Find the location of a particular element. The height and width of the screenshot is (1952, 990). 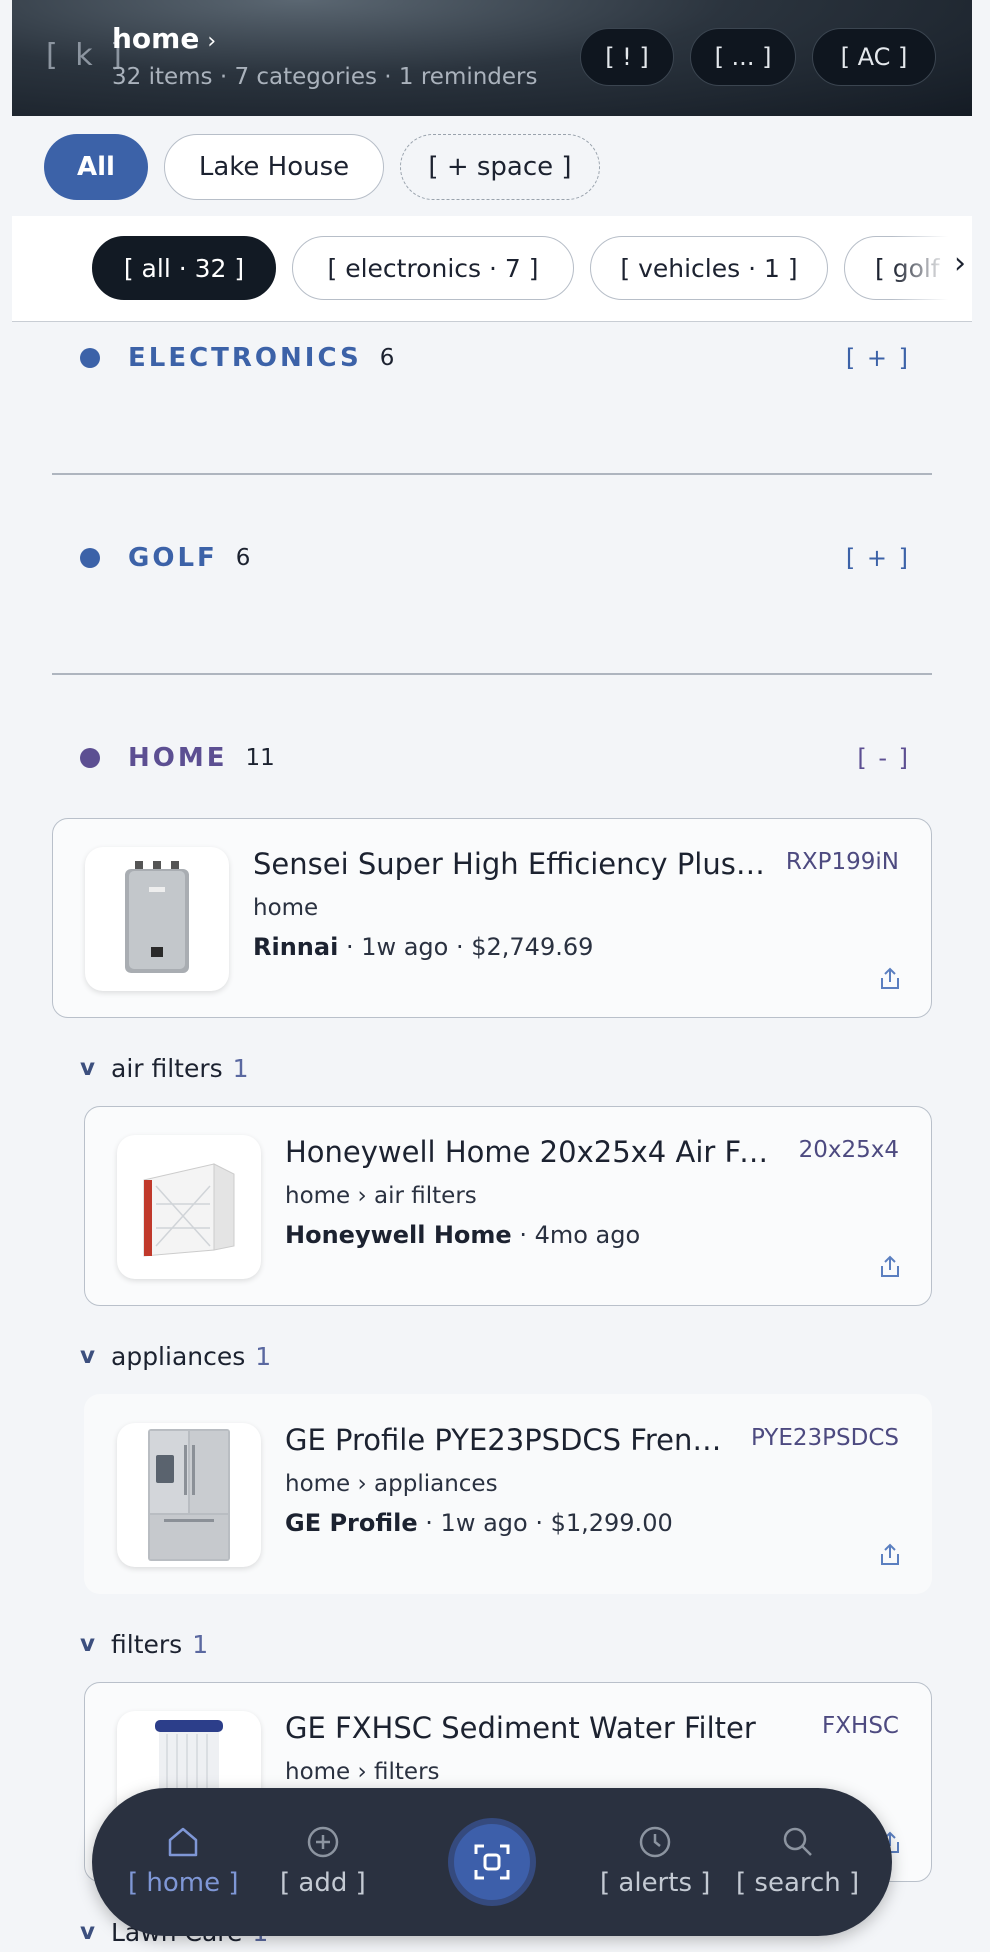

scan-icon is located at coordinates (492, 1862).